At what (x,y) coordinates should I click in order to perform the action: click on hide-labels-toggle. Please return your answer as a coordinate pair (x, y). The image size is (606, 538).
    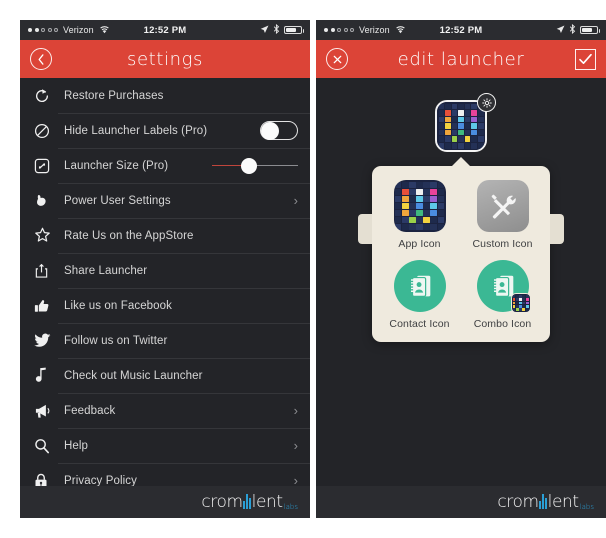
    Looking at the image, I should click on (279, 130).